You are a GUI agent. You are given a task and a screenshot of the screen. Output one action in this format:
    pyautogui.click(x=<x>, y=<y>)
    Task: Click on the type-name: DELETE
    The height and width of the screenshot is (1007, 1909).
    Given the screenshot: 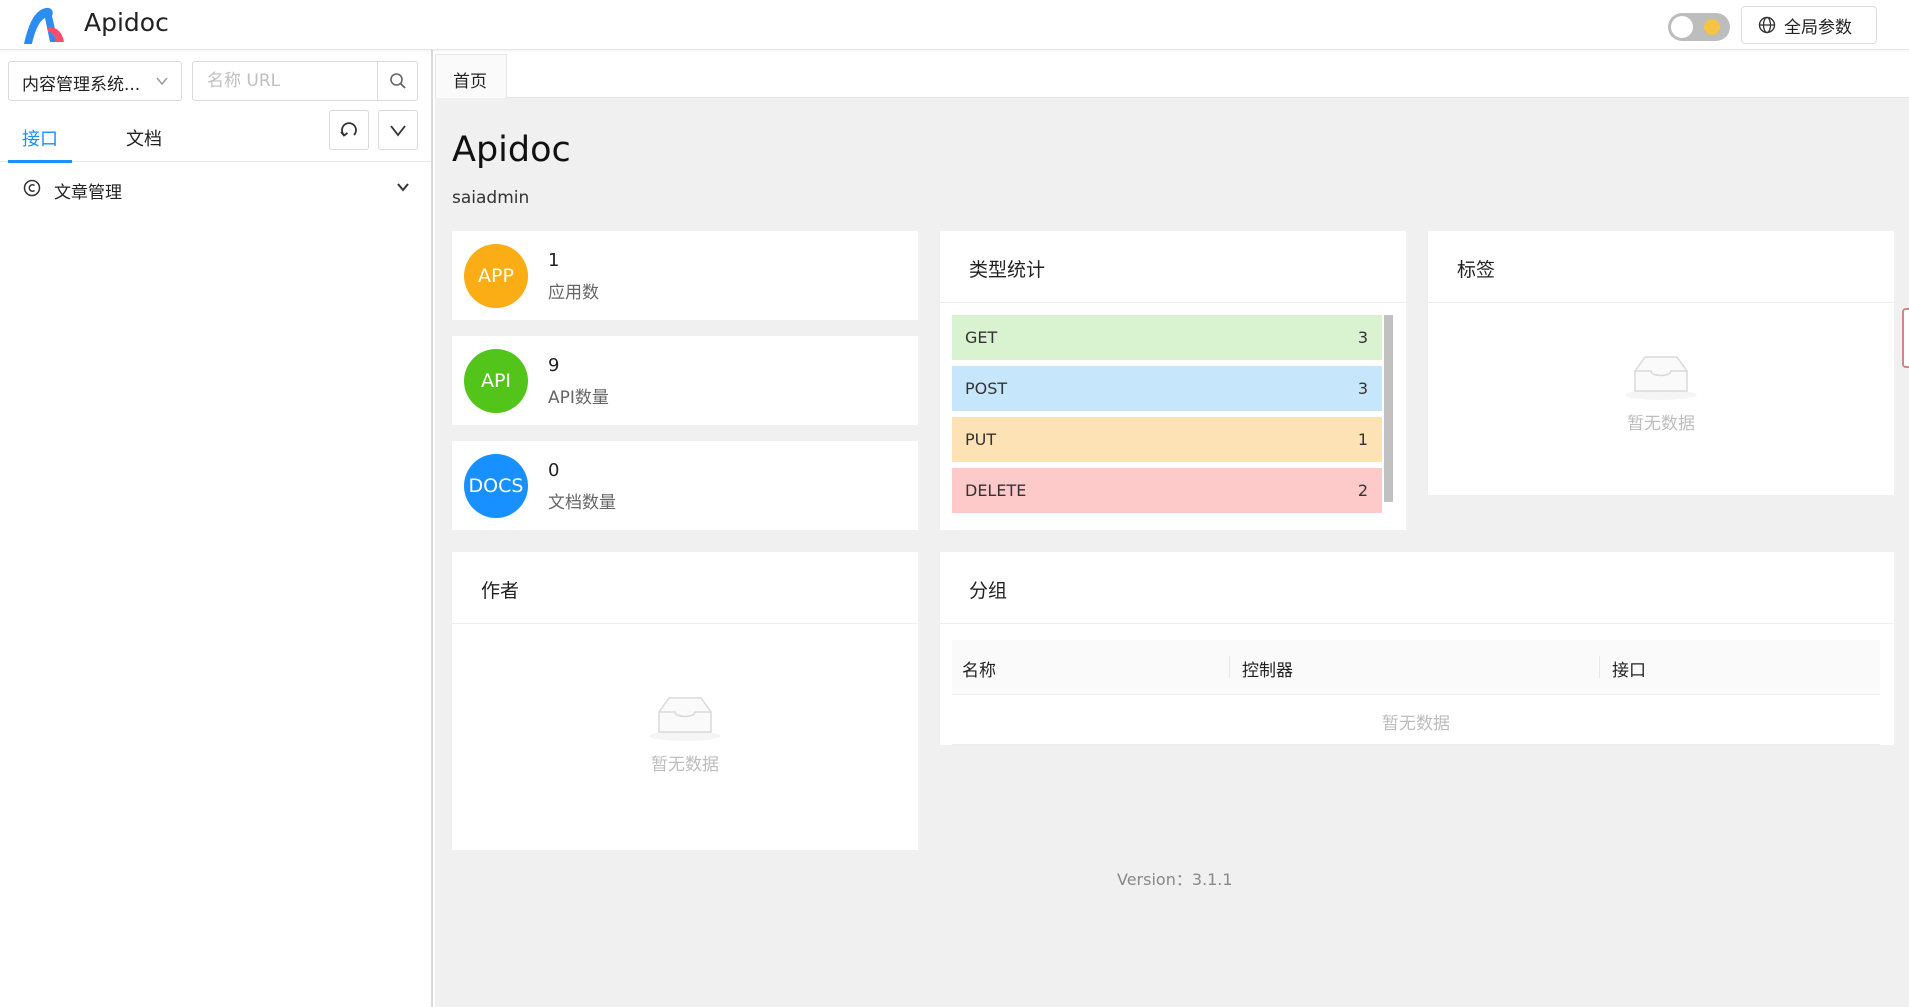 What is the action you would take?
    pyautogui.click(x=996, y=490)
    